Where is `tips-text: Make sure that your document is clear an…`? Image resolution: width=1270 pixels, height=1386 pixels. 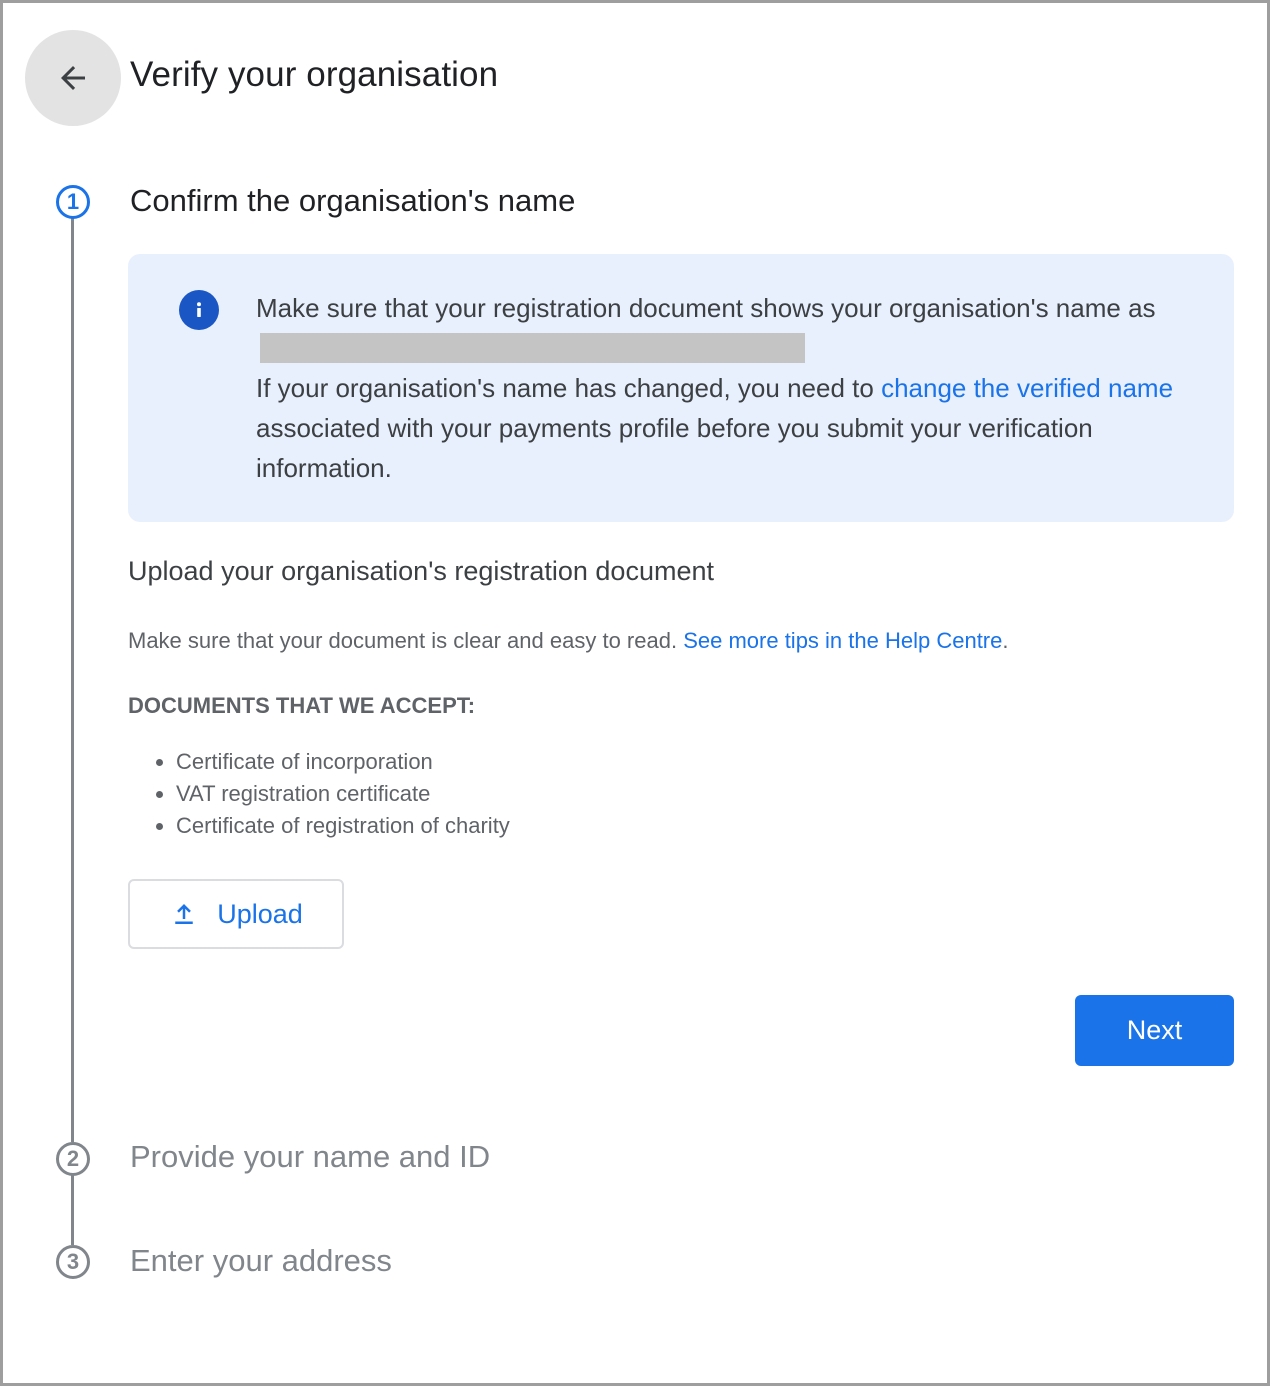
tips-text: Make sure that your document is clear an… is located at coordinates (403, 640).